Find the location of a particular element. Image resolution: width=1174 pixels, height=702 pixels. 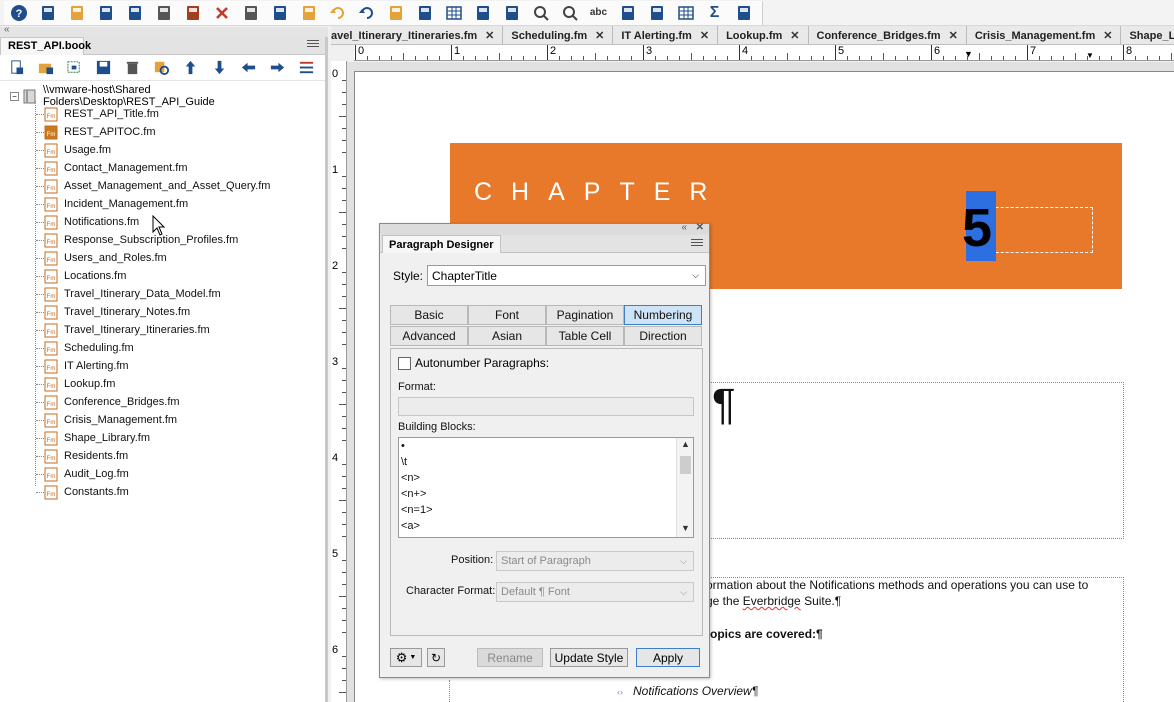

horizontal-ruler: 0 1 2 3 4 5 6 7 8 ▼ ▼ is located at coordinates (764, 53).